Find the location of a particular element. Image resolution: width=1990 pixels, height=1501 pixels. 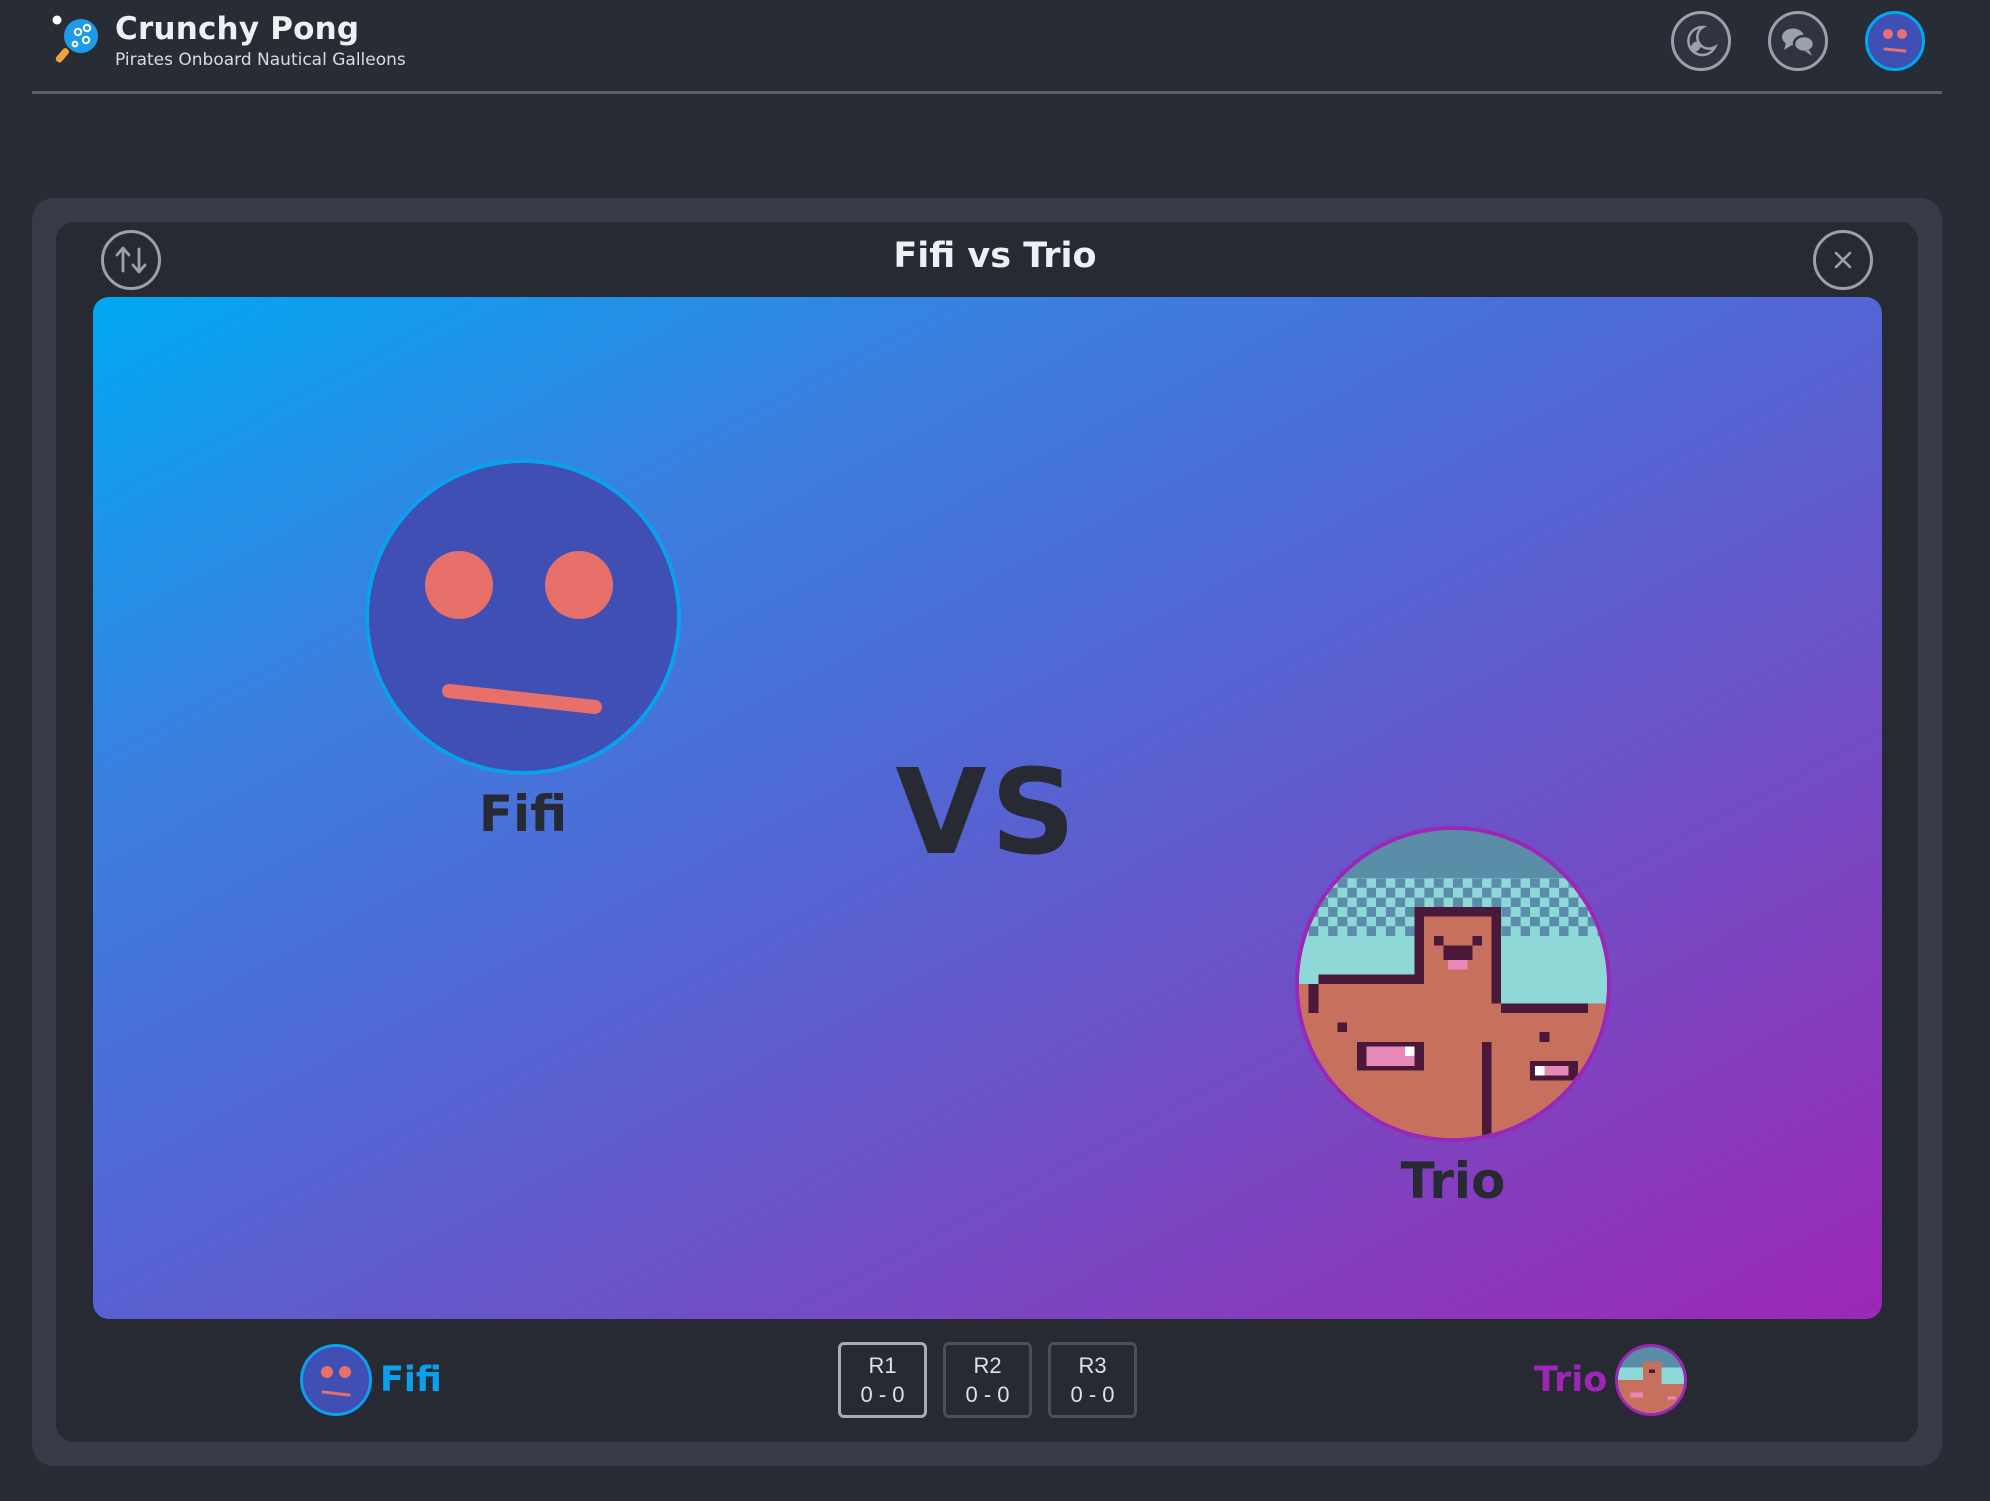

round-scores: R1 0 - 0 R2 0 - 0 R3 0 - 0 is located at coordinates (987, 1380).